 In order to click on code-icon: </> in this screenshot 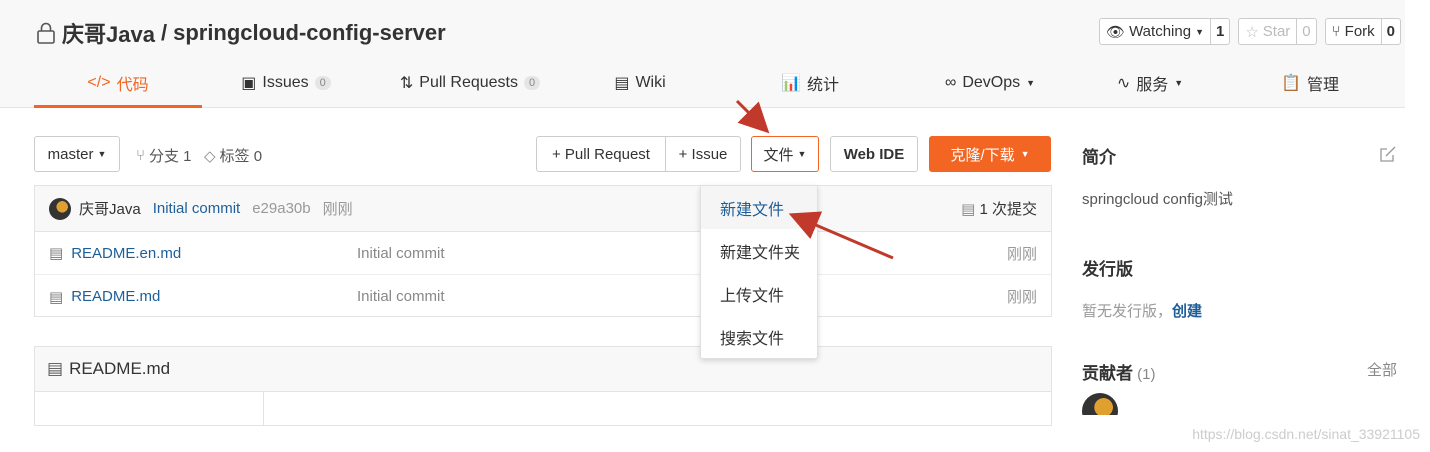, I will do `click(99, 82)`.